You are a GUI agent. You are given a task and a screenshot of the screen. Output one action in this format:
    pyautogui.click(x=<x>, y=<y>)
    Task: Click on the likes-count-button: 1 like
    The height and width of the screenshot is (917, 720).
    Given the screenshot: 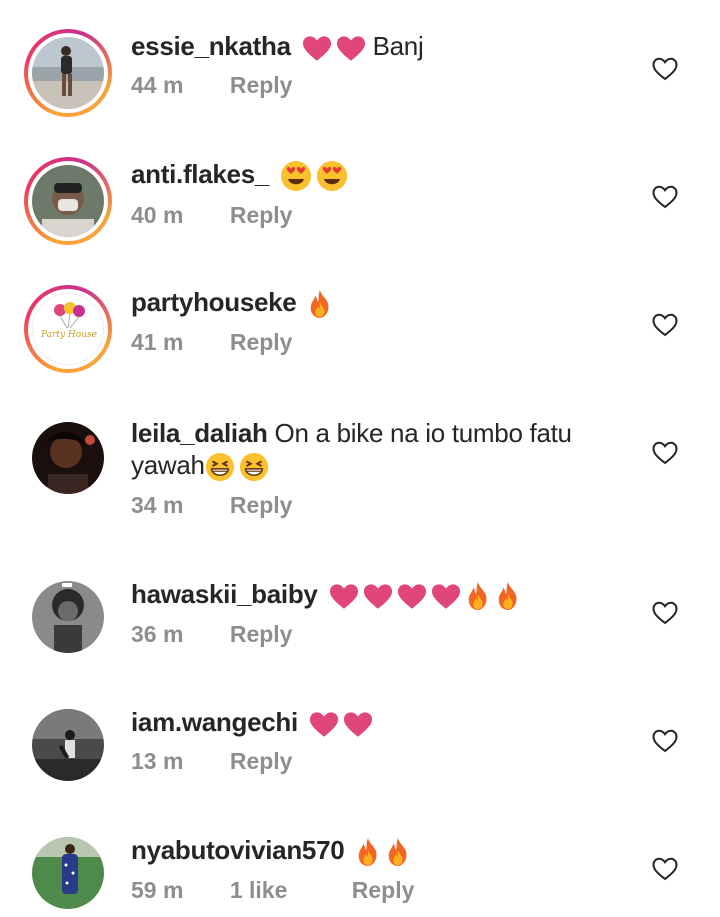 What is the action you would take?
    pyautogui.click(x=259, y=890)
    